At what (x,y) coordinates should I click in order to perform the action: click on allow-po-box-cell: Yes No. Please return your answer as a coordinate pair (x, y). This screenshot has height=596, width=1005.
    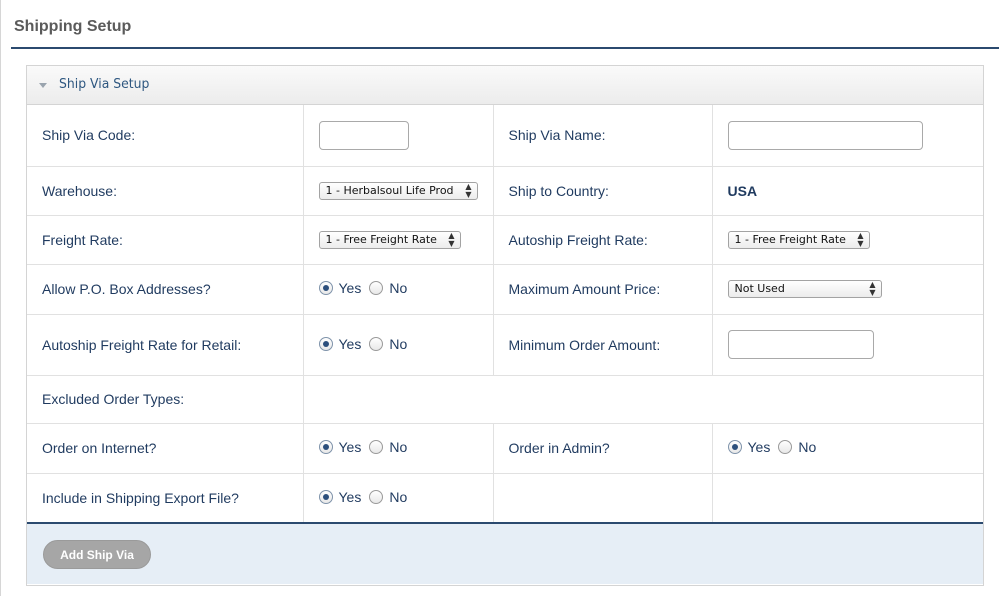
    Looking at the image, I should click on (398, 289).